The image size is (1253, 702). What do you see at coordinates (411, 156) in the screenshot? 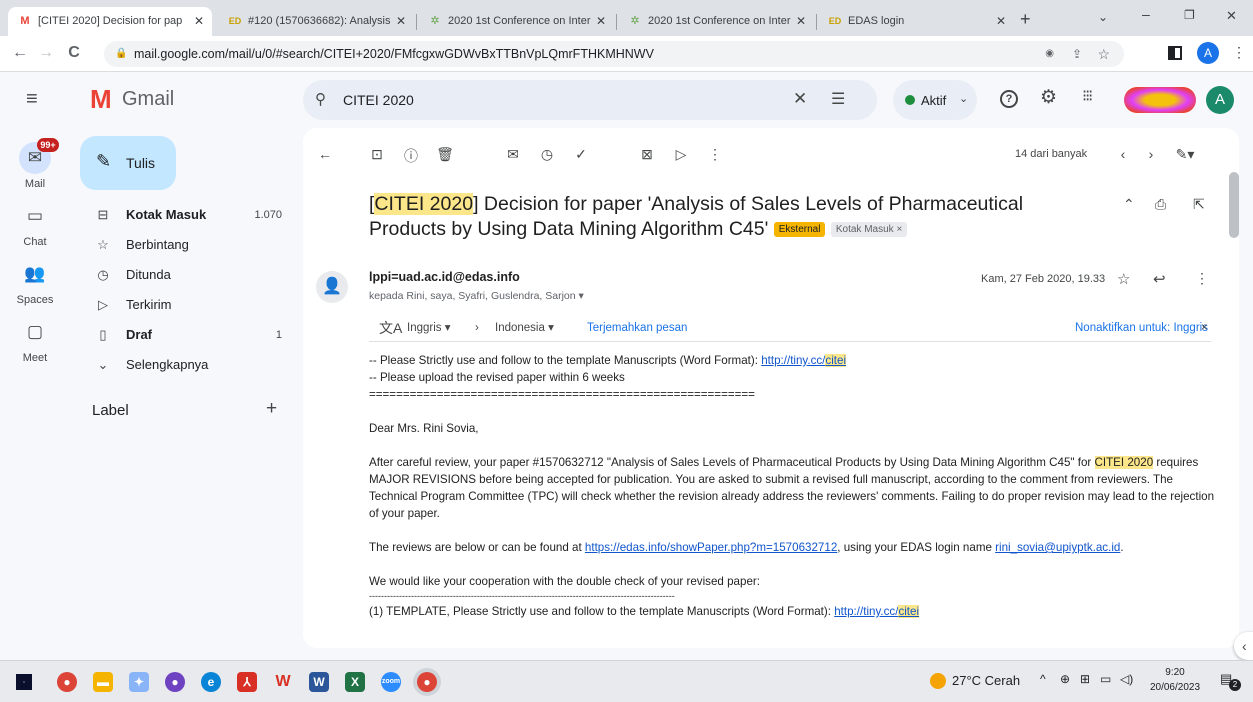
I see `report-spam-icon: ⓘ` at bounding box center [411, 156].